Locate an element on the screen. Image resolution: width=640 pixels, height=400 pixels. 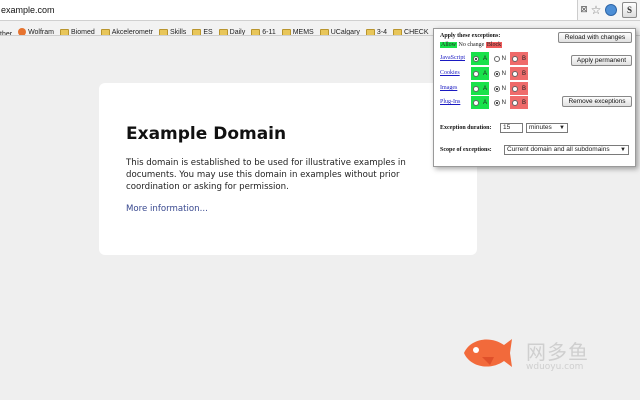
bookmark-label: ES is located at coordinates (208, 32).